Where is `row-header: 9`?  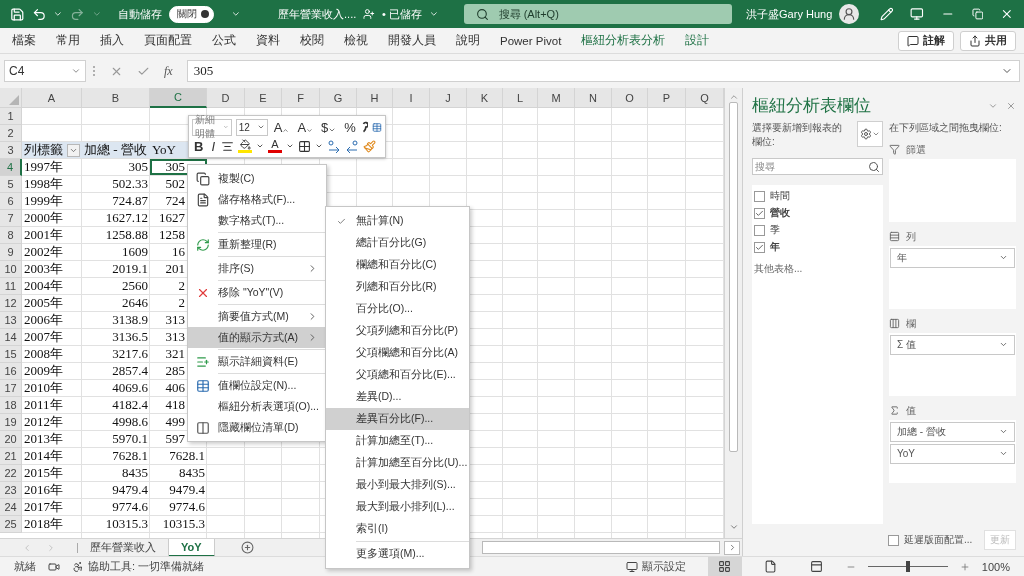 row-header: 9 is located at coordinates (11, 252).